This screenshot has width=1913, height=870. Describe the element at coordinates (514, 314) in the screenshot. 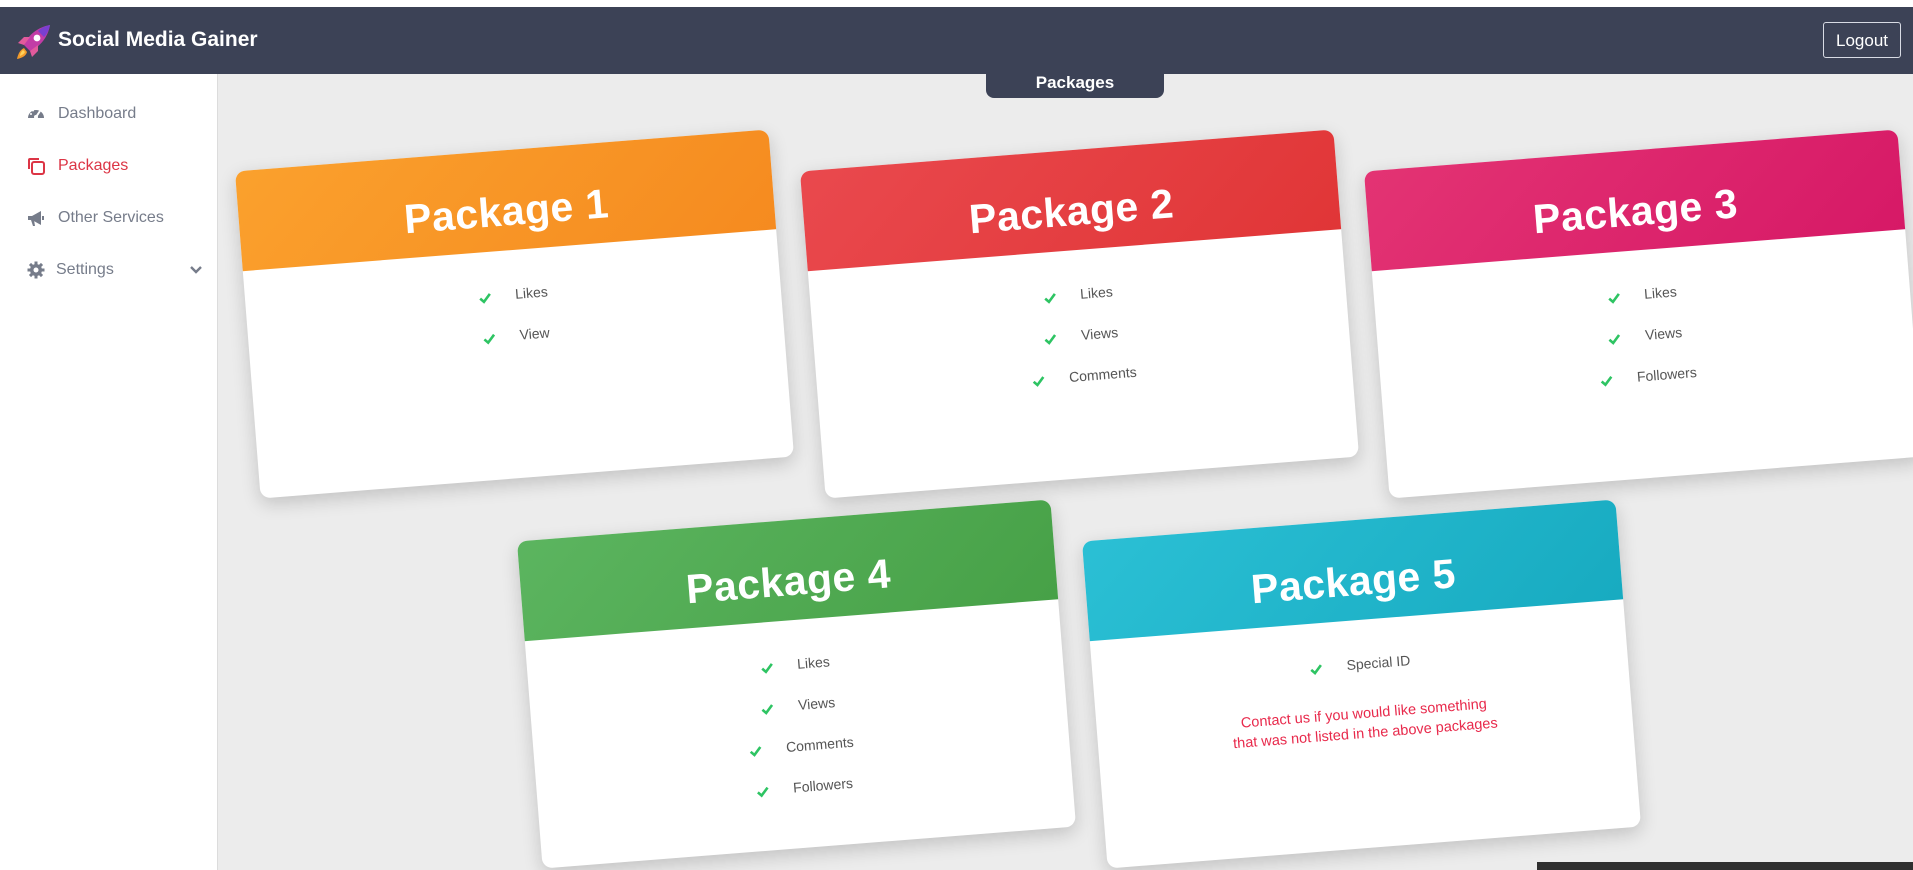

I see `package-card: Package 1 Likes View` at that location.